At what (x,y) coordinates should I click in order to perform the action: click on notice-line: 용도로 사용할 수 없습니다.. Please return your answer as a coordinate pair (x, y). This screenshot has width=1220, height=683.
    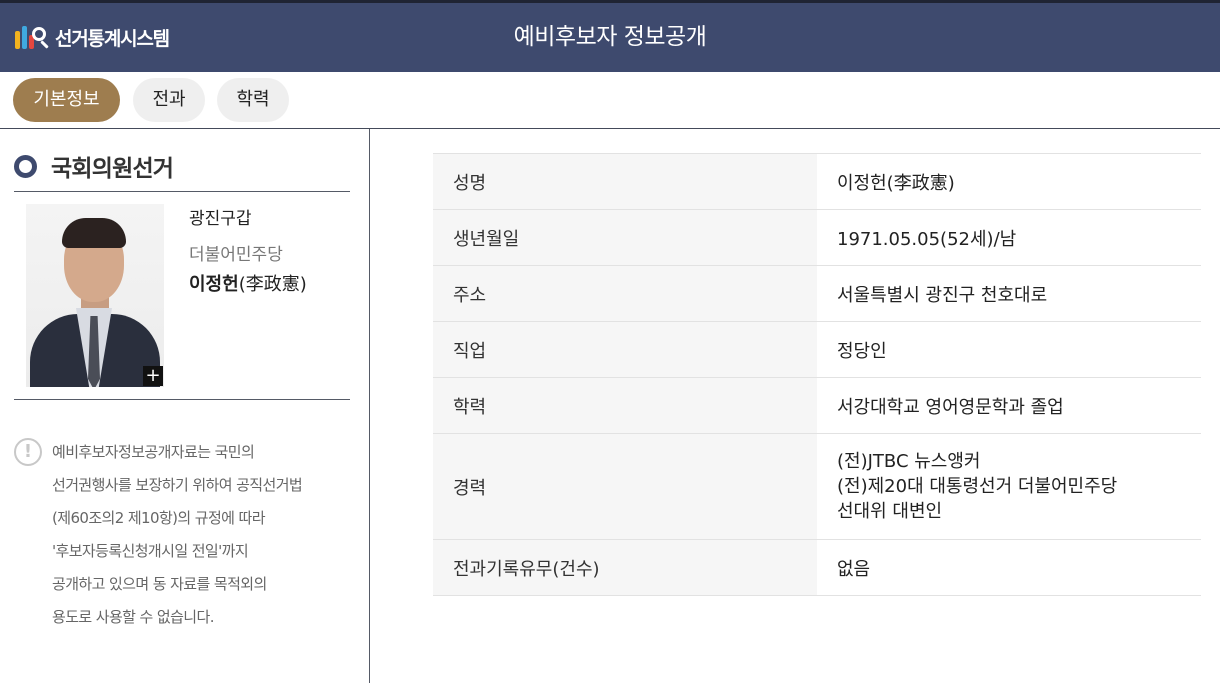
    Looking at the image, I should click on (133, 617).